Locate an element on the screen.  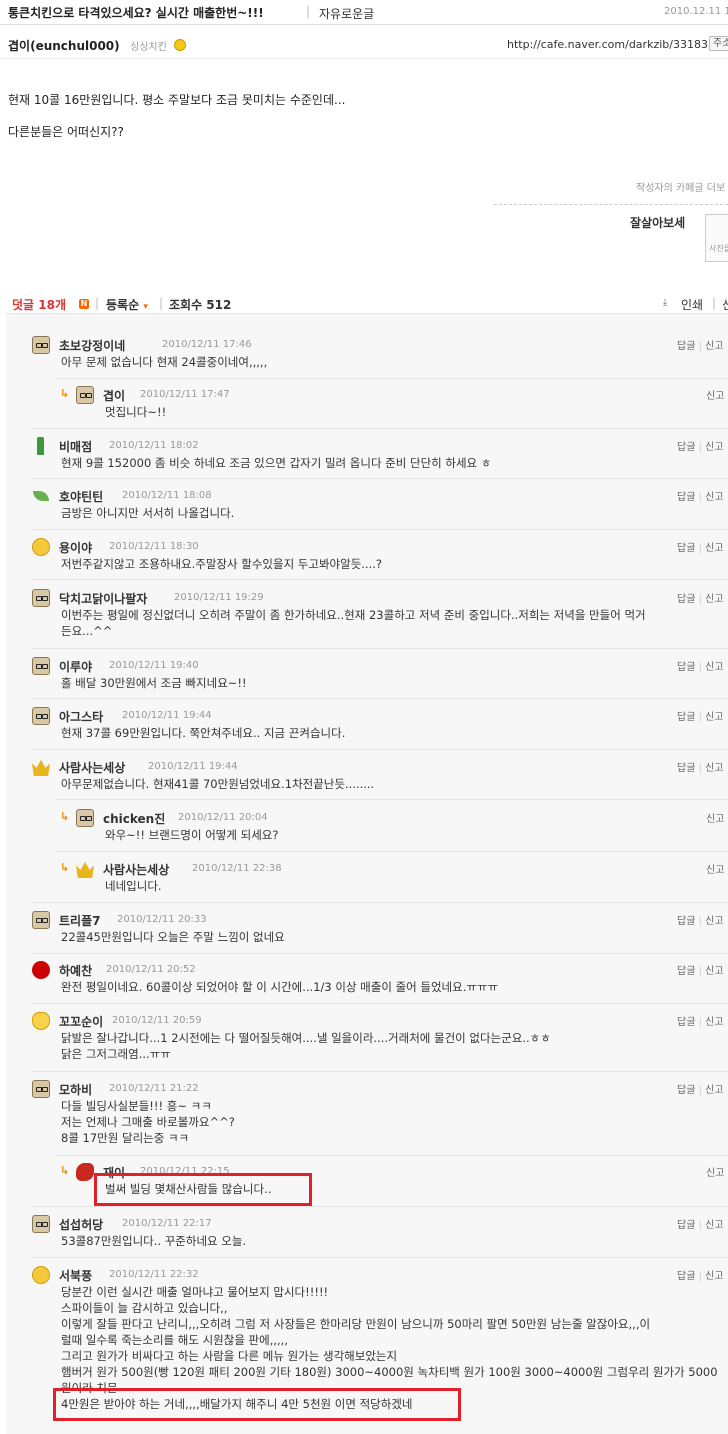
commenter-name: 비매점 is located at coordinates (75, 446).